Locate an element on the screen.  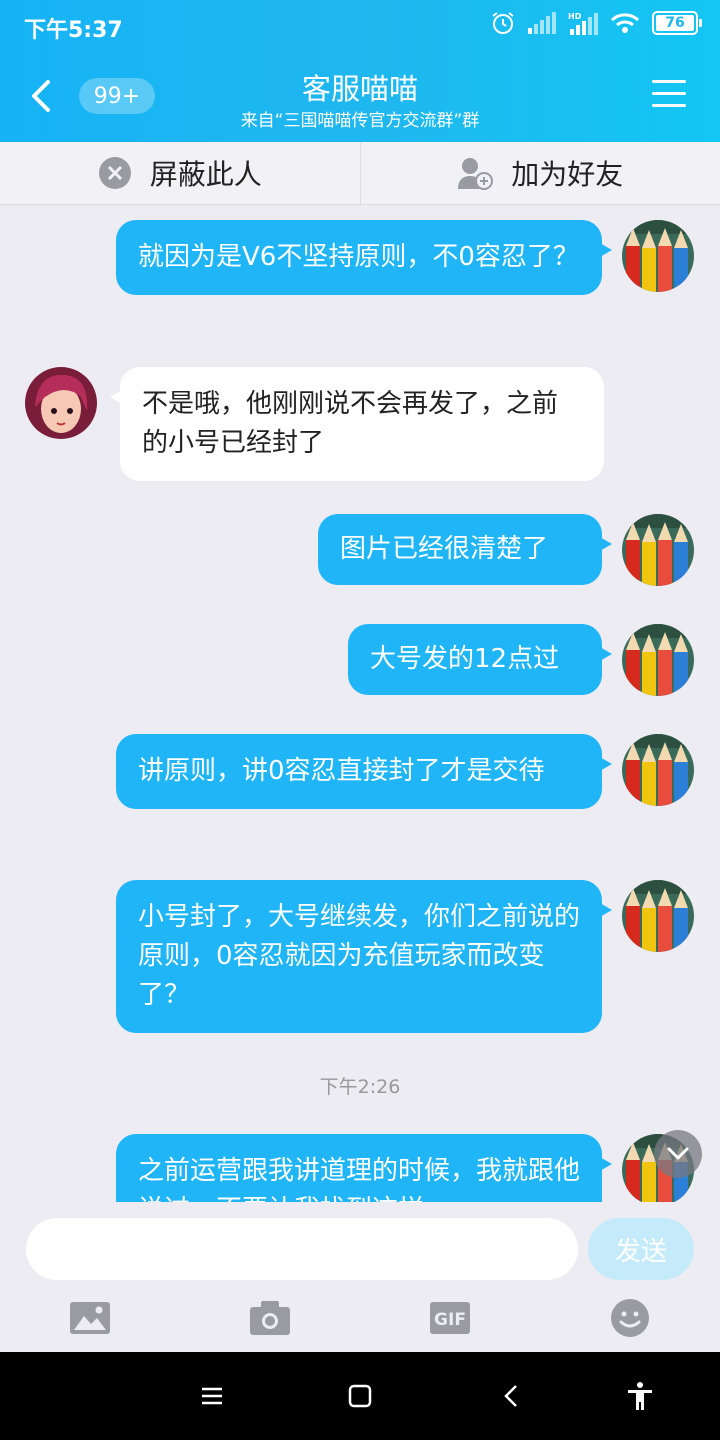
add-friend-icon is located at coordinates (476, 174).